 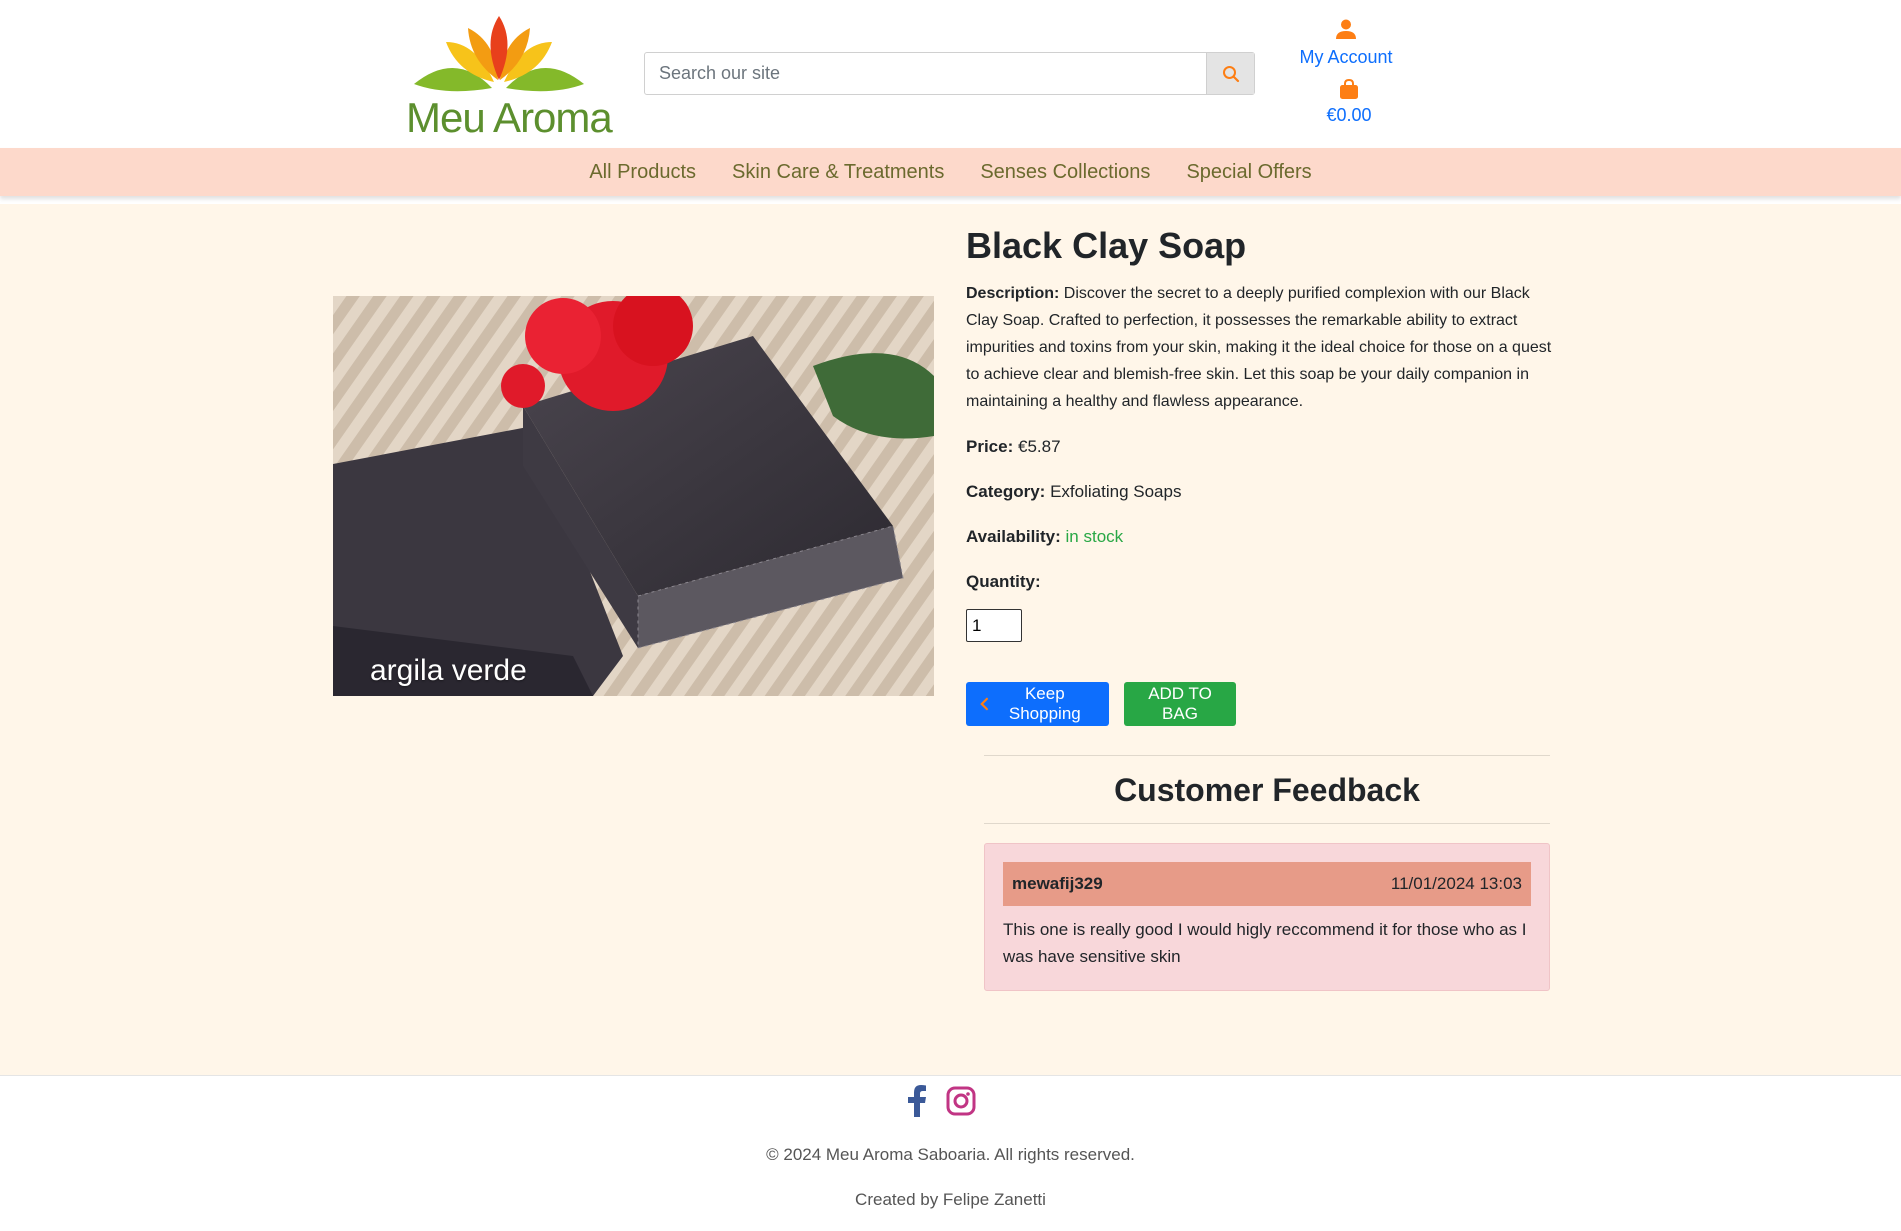 What do you see at coordinates (1346, 57) in the screenshot?
I see `my-account-label: My Account` at bounding box center [1346, 57].